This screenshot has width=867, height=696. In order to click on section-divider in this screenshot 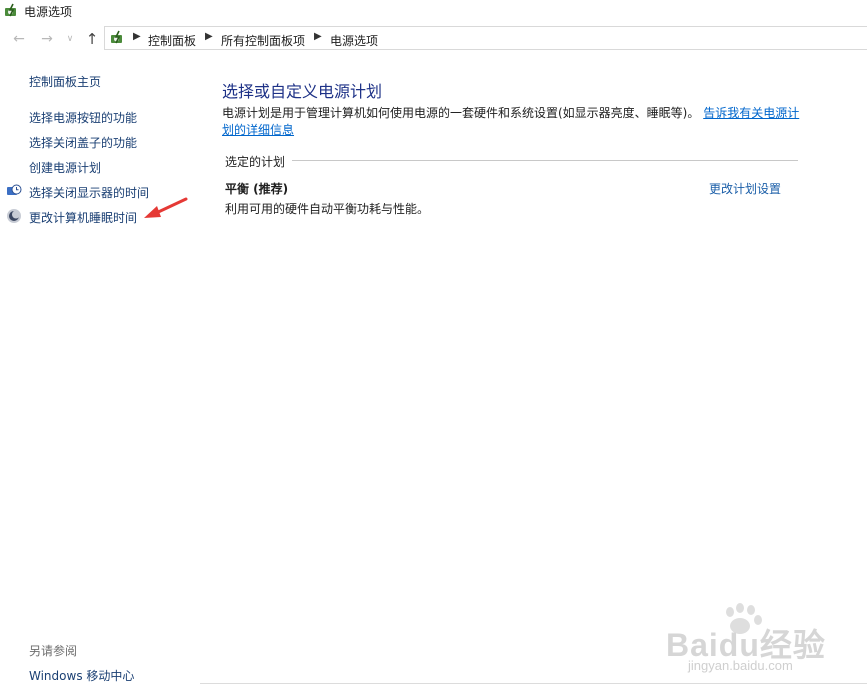, I will do `click(545, 160)`.